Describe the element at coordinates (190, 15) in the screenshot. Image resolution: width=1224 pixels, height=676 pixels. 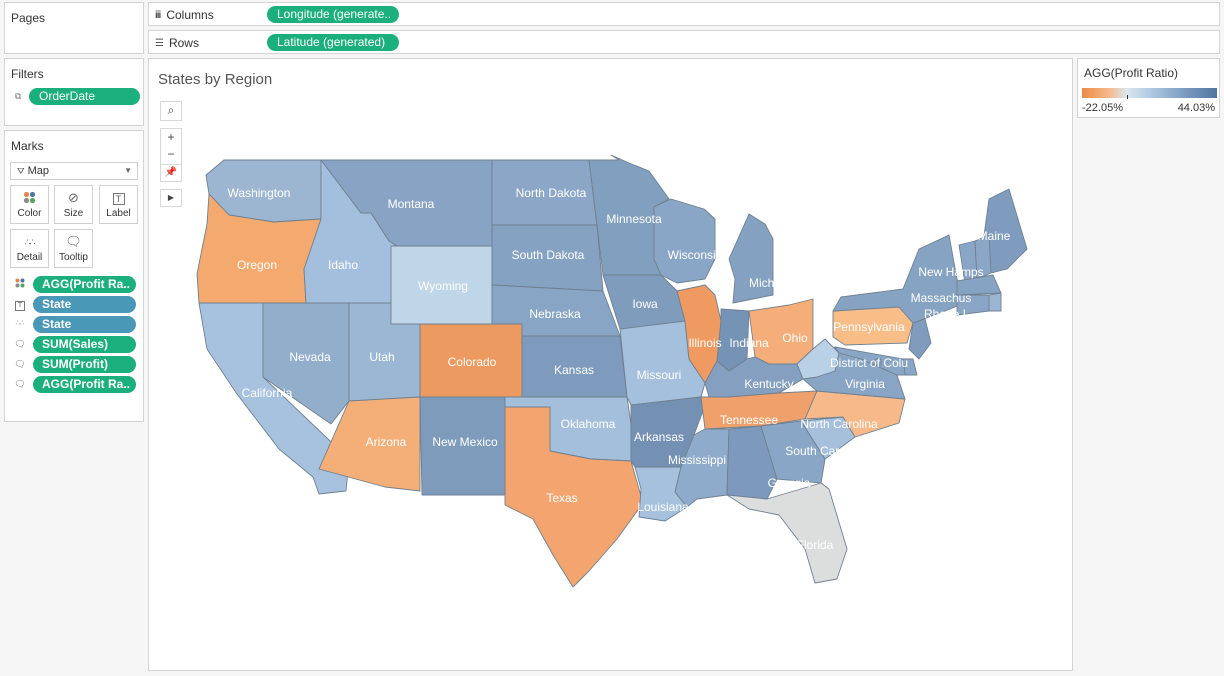
I see `columns-label: Columns` at that location.